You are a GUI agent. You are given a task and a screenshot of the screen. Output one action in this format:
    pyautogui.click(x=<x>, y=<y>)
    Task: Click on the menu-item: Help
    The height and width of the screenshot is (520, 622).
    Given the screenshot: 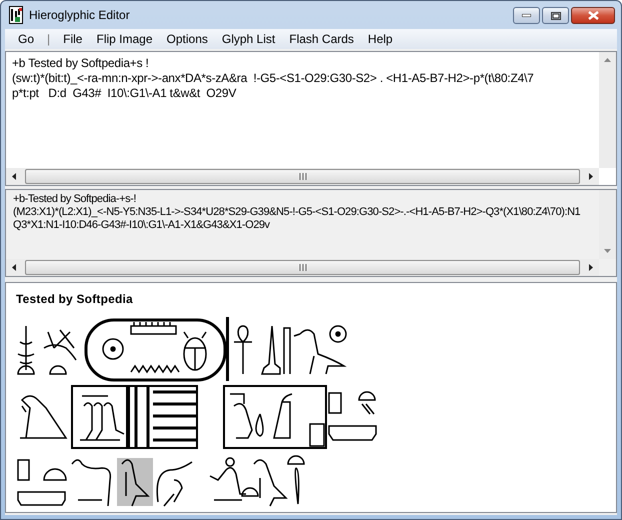 What is the action you would take?
    pyautogui.click(x=380, y=39)
    